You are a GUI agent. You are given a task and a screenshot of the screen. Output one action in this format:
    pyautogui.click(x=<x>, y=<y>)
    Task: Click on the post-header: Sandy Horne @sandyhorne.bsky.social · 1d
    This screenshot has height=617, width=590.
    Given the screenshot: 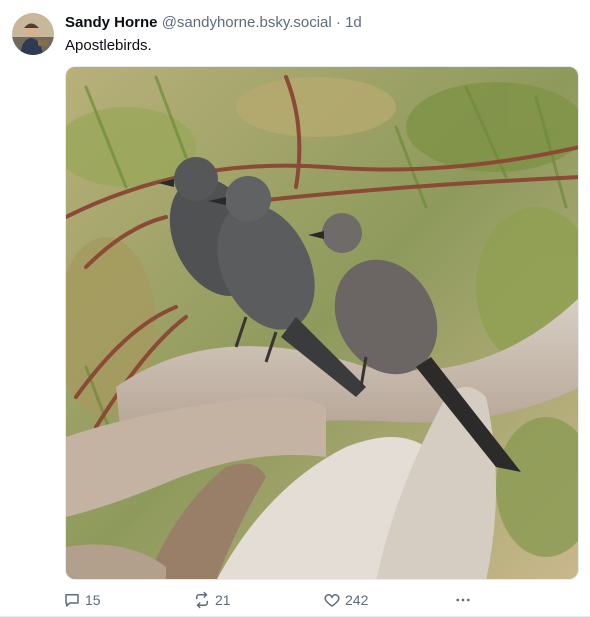 What is the action you would take?
    pyautogui.click(x=320, y=24)
    